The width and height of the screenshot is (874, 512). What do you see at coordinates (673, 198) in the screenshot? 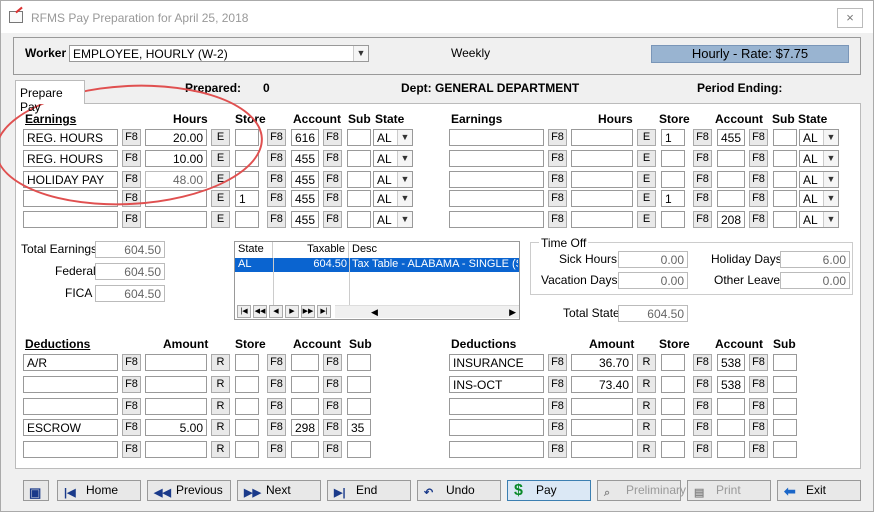
I see `store-field: 1` at bounding box center [673, 198].